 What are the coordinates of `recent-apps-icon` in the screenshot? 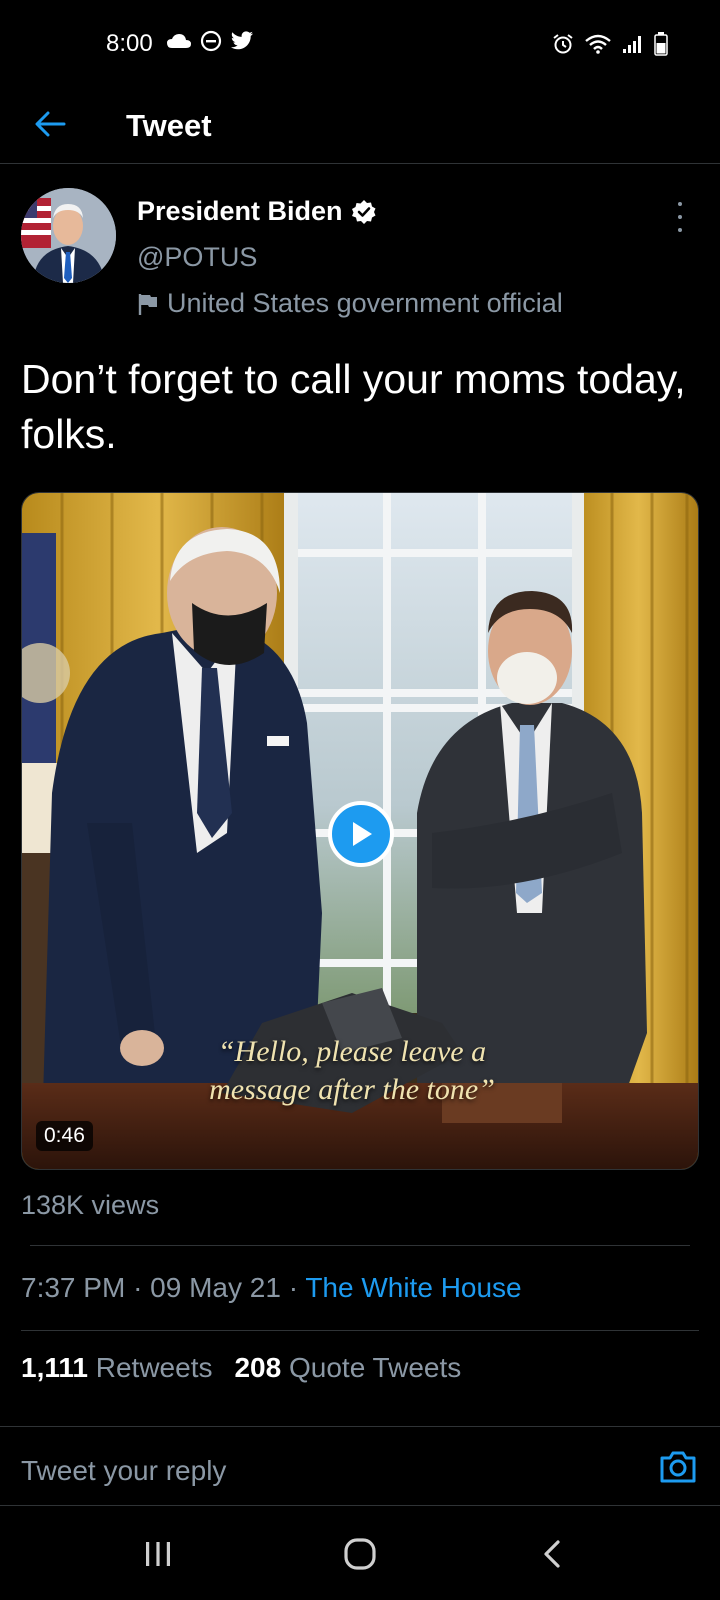 It's located at (158, 1554).